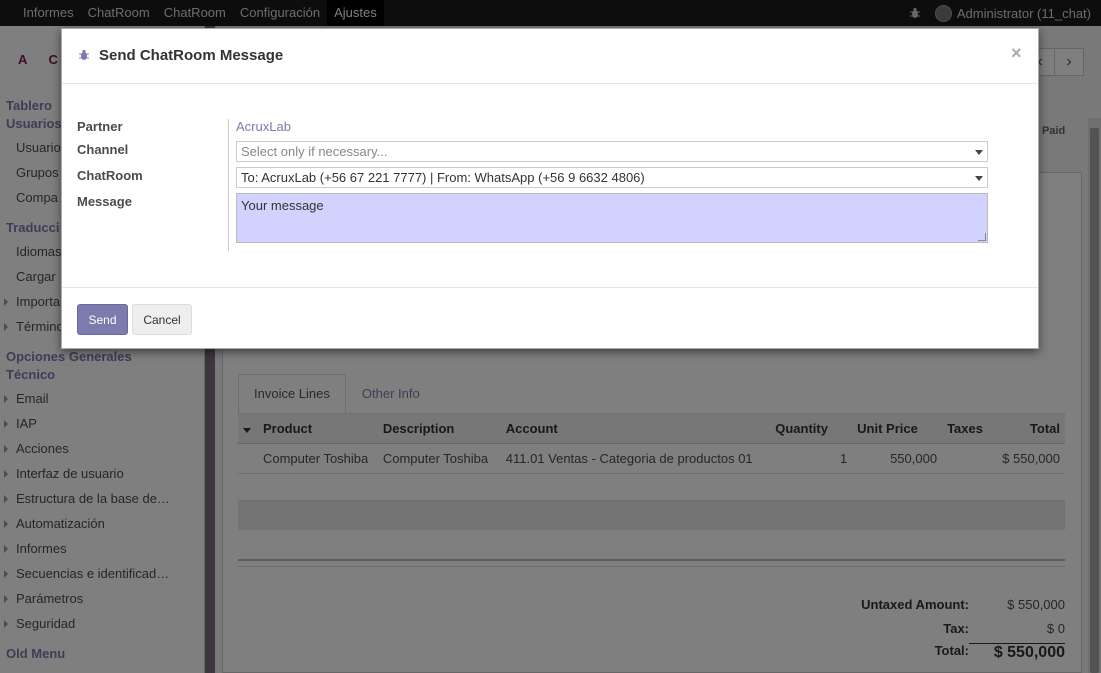 The height and width of the screenshot is (673, 1101). Describe the element at coordinates (282, 205) in the screenshot. I see `message-text: Your message` at that location.